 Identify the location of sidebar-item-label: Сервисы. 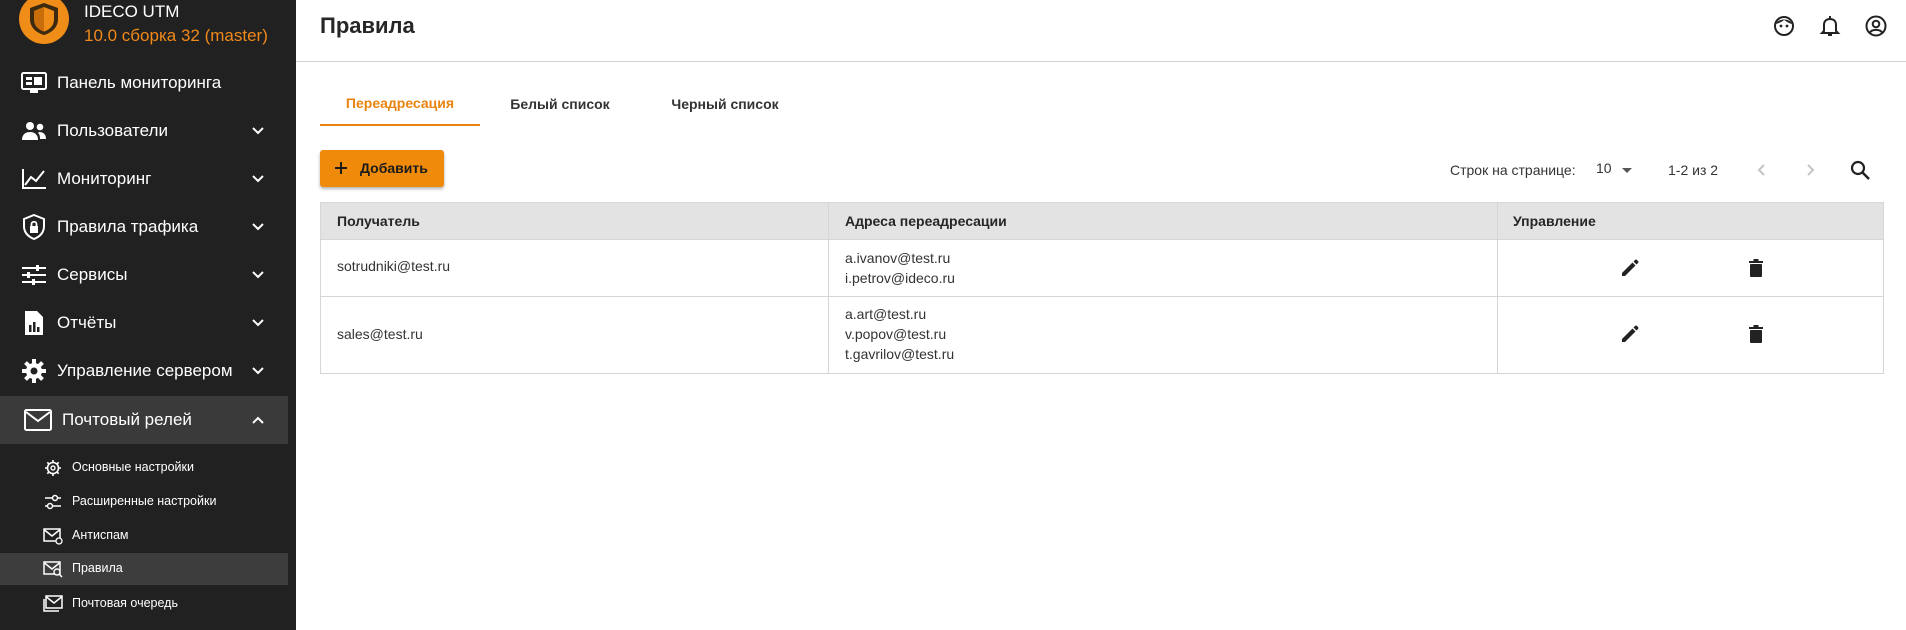
(92, 274).